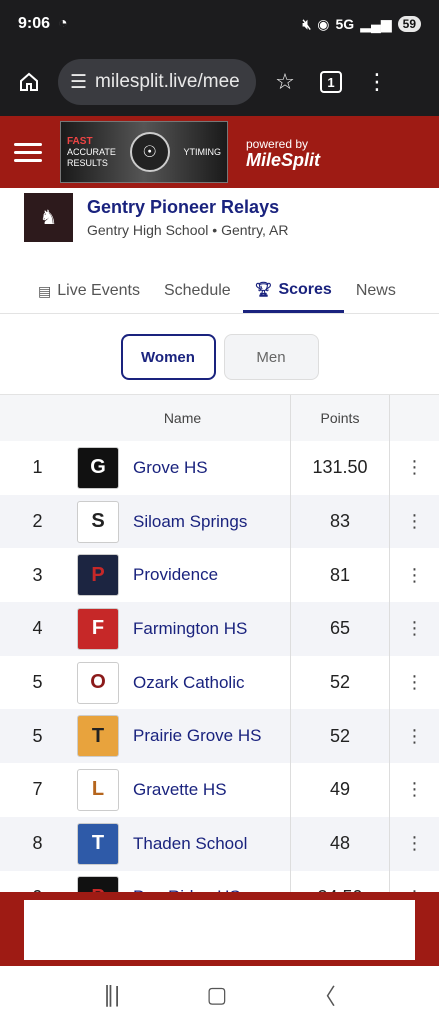  What do you see at coordinates (34, 23) in the screenshot?
I see `status-time: 9:06` at bounding box center [34, 23].